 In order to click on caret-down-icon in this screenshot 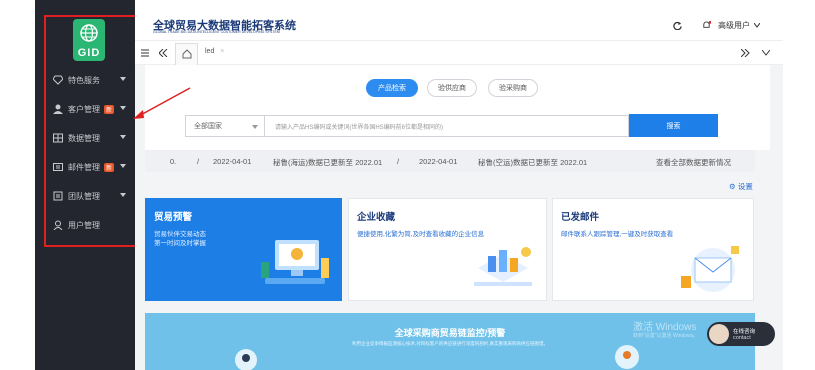, I will do `click(255, 127)`.